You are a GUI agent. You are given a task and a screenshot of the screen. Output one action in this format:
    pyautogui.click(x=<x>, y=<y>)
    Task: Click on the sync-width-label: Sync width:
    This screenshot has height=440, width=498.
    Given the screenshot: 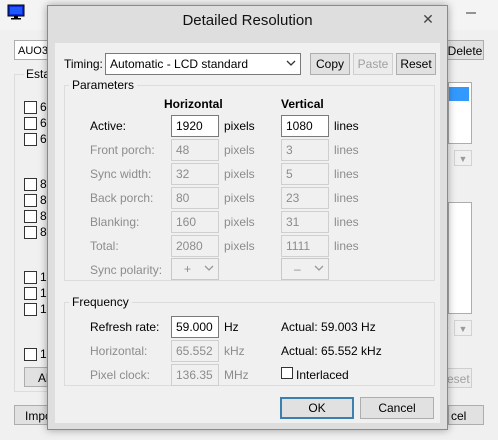 What is the action you would take?
    pyautogui.click(x=121, y=174)
    